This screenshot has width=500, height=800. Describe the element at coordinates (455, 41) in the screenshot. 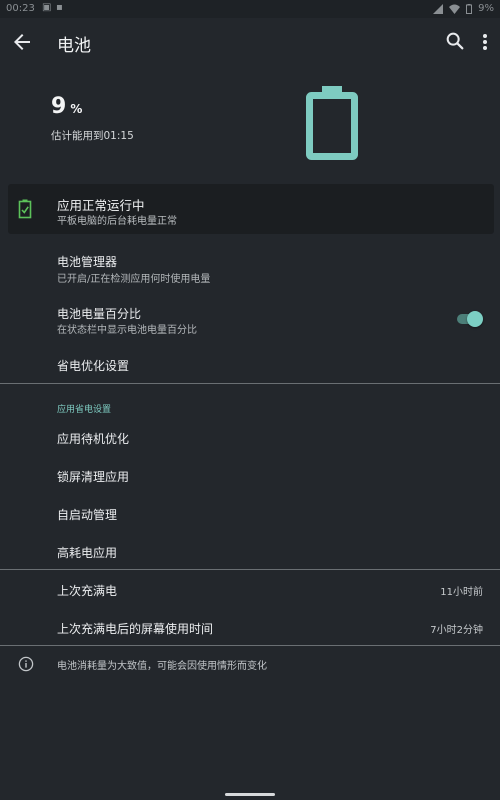

I see `search-icon` at that location.